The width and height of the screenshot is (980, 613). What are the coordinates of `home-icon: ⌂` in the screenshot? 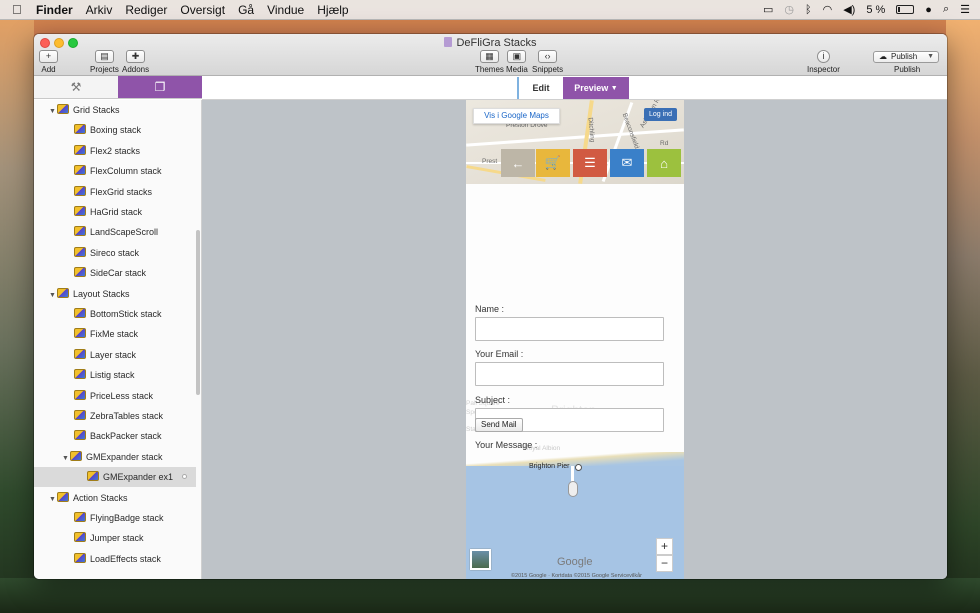 It's located at (664, 163).